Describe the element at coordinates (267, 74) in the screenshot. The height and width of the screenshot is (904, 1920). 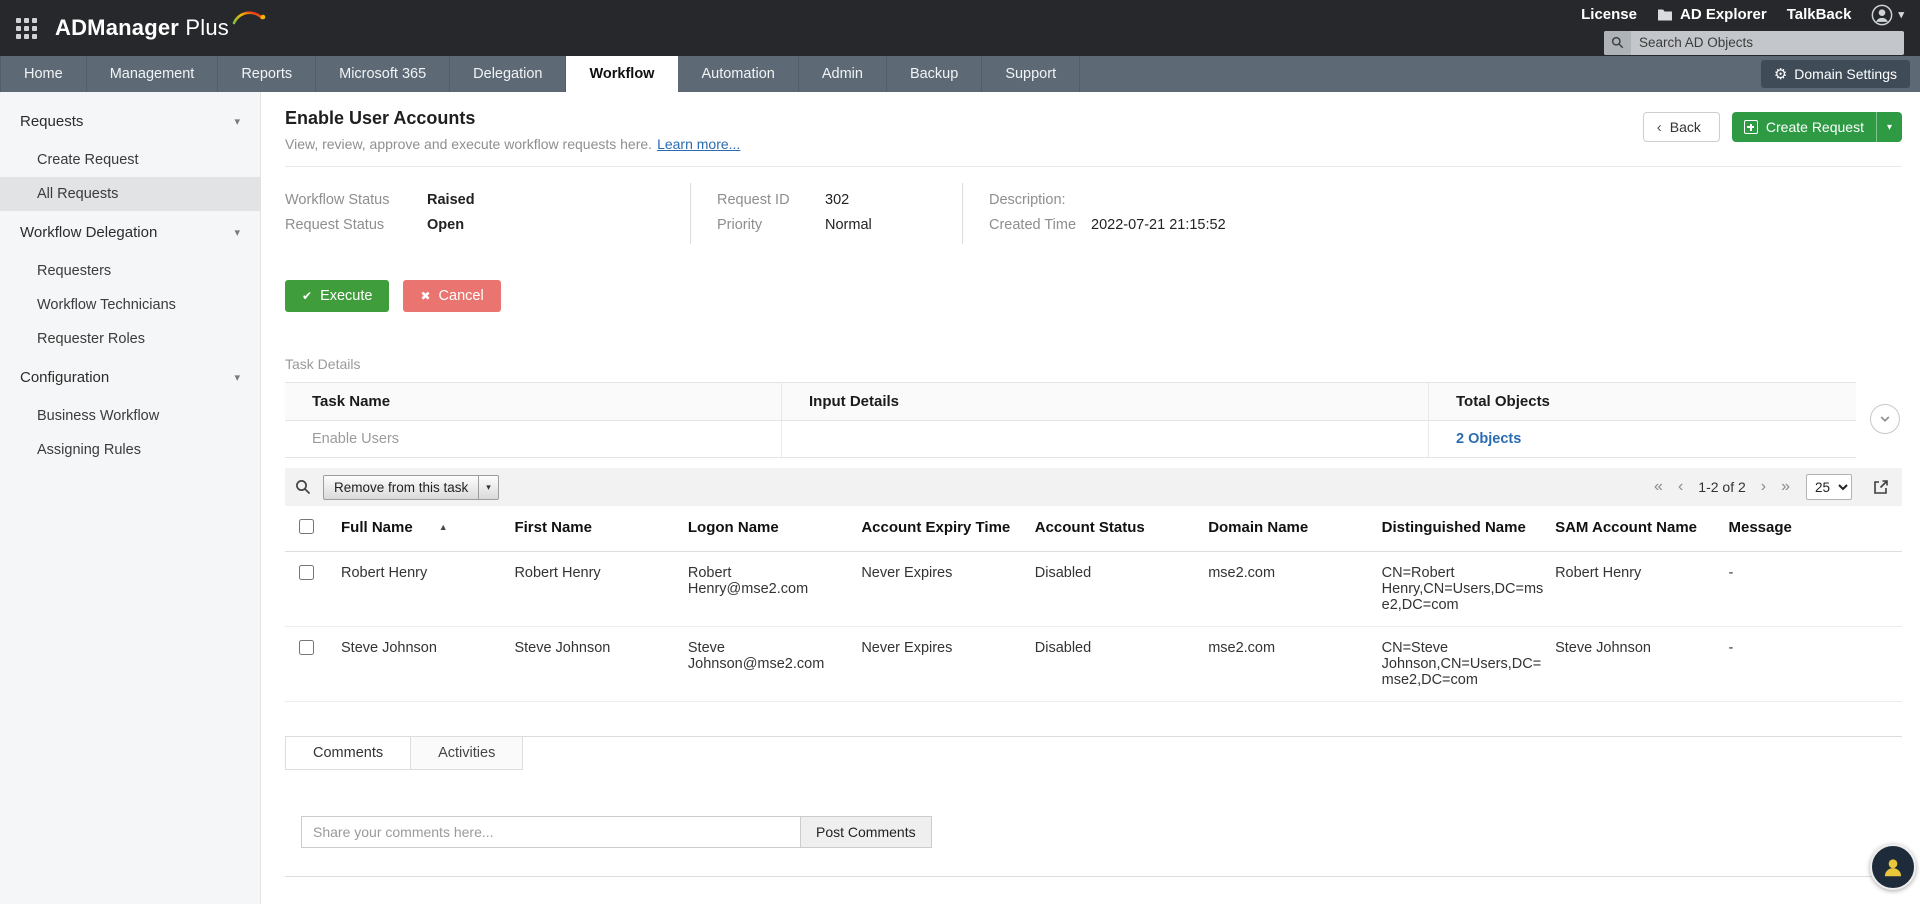
I see `tab-reports: Reports` at that location.